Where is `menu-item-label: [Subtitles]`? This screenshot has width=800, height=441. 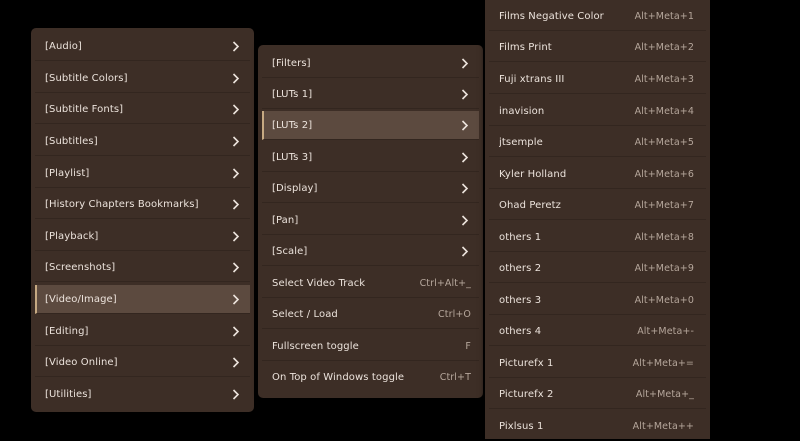 menu-item-label: [Subtitles] is located at coordinates (71, 141).